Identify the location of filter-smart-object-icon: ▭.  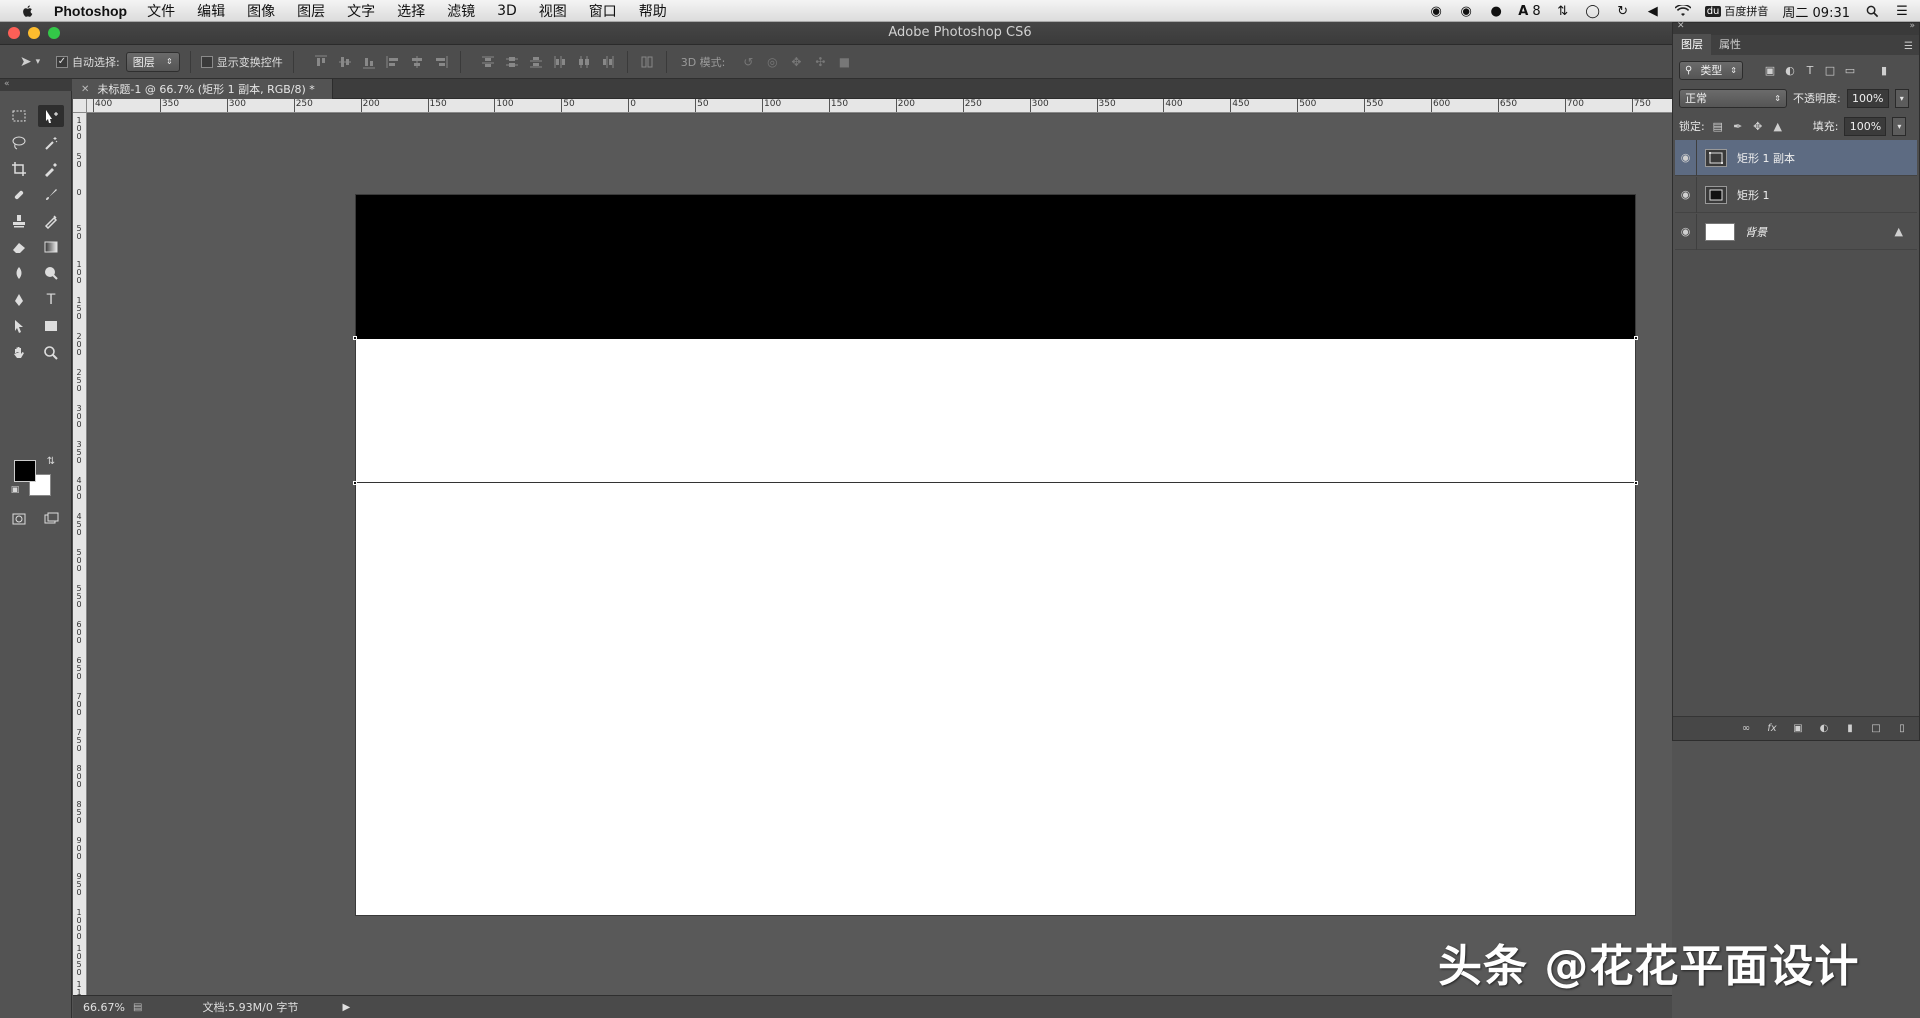
(1850, 70).